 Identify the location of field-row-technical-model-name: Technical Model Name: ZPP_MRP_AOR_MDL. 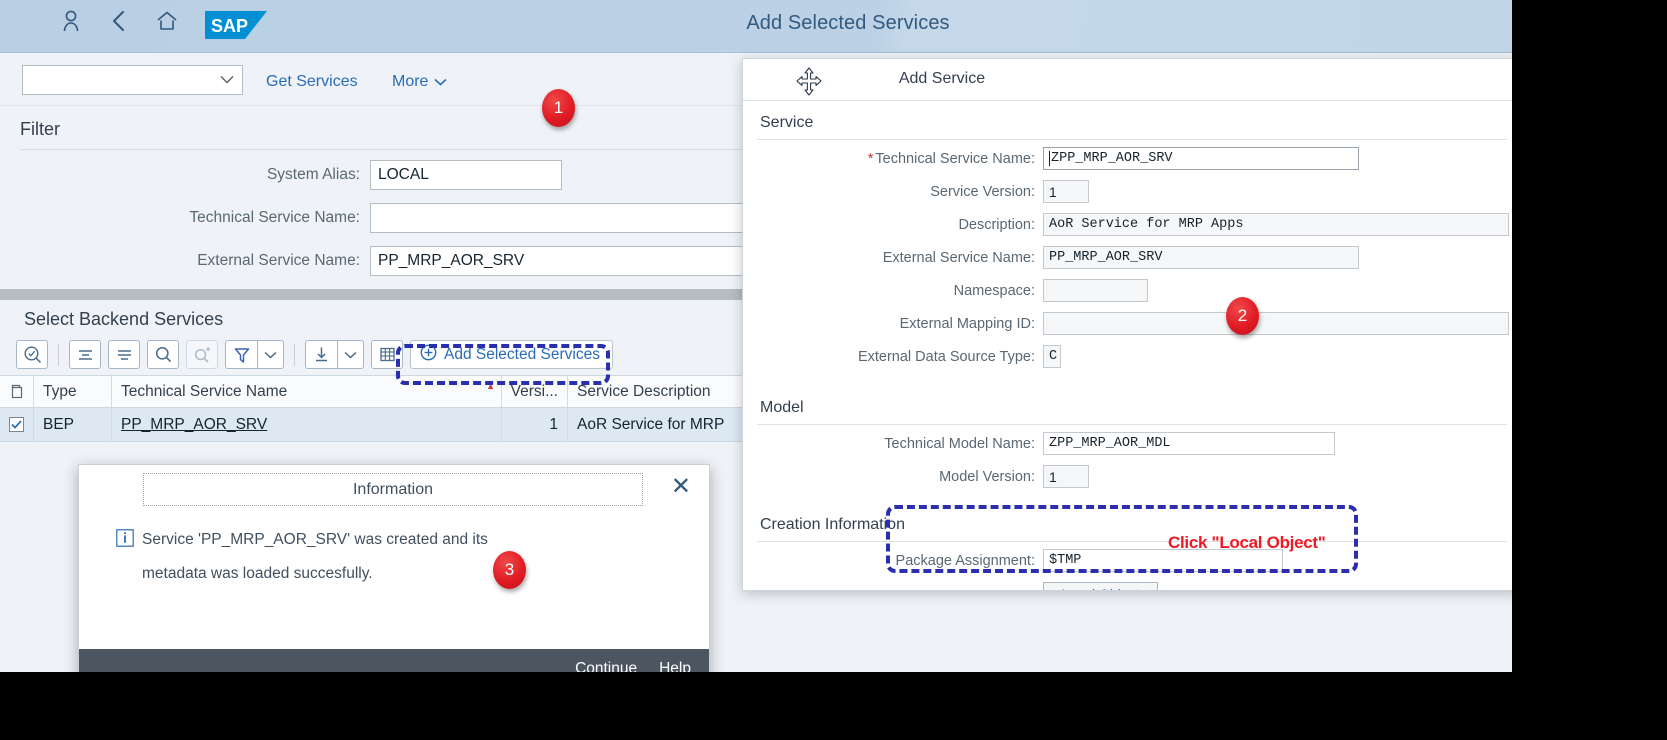
(1127, 443).